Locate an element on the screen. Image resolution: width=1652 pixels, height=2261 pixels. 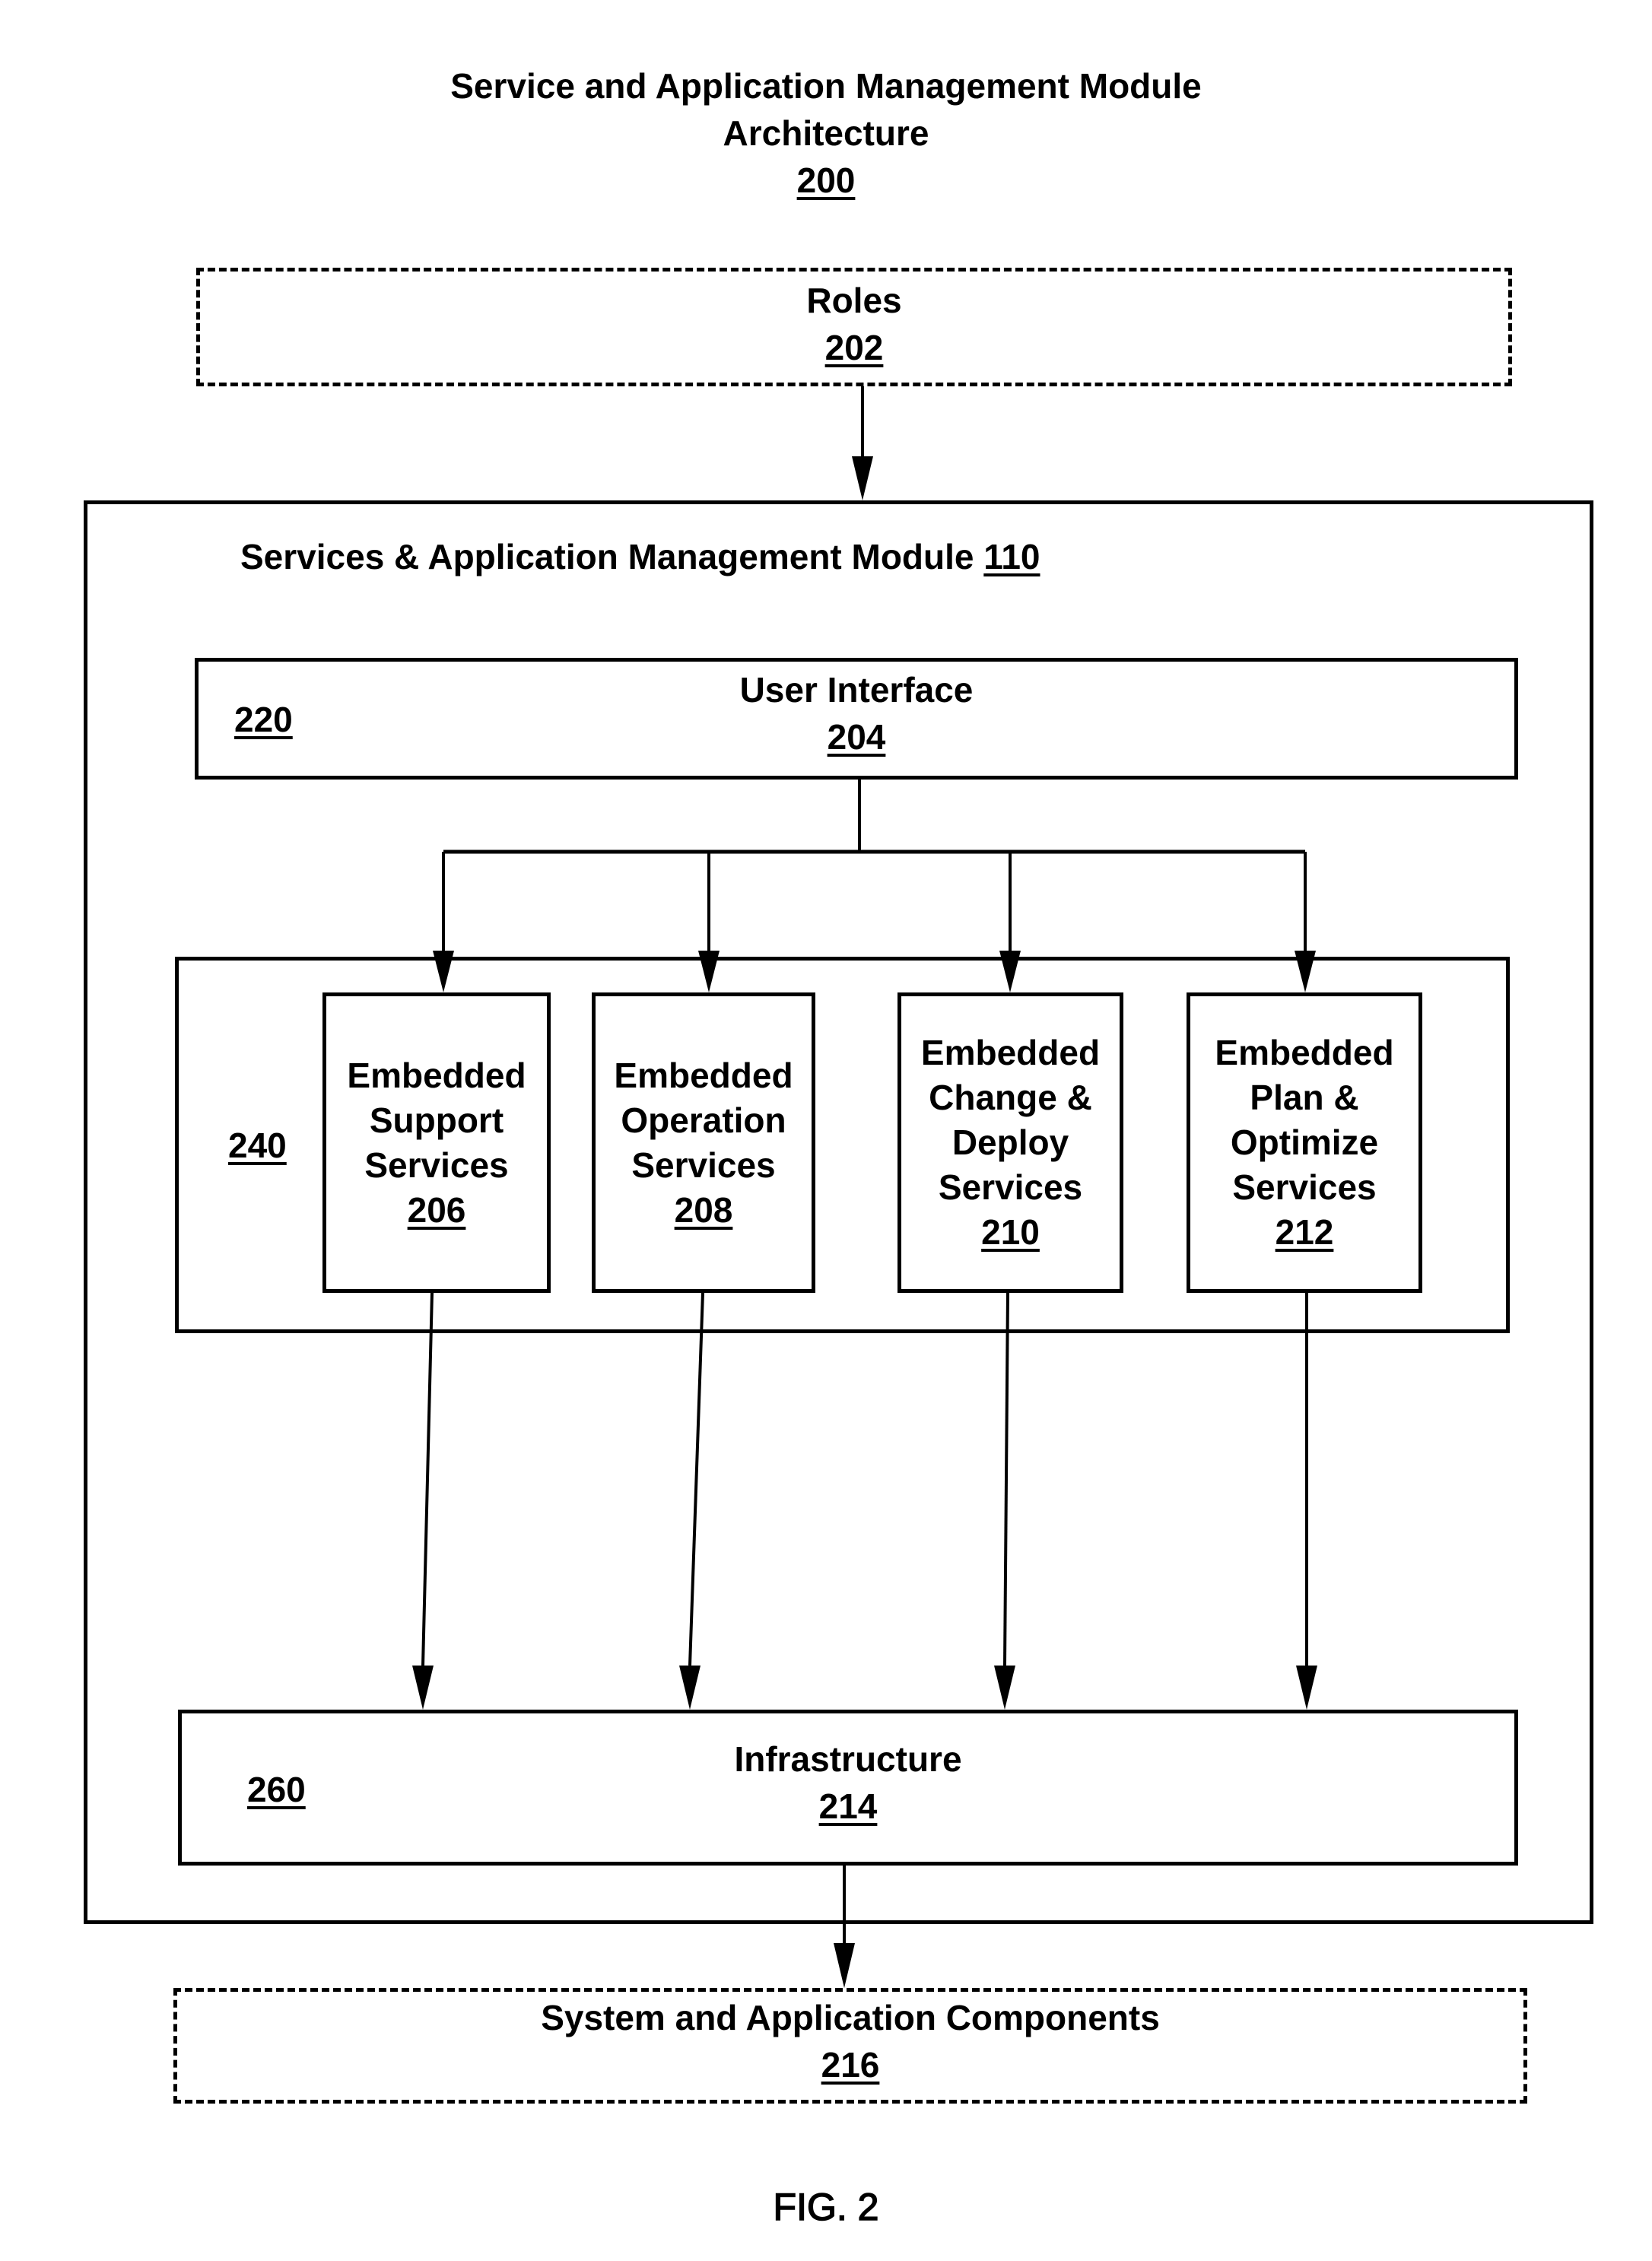
connector-206-to-infra is located at coordinates (427, 1479).